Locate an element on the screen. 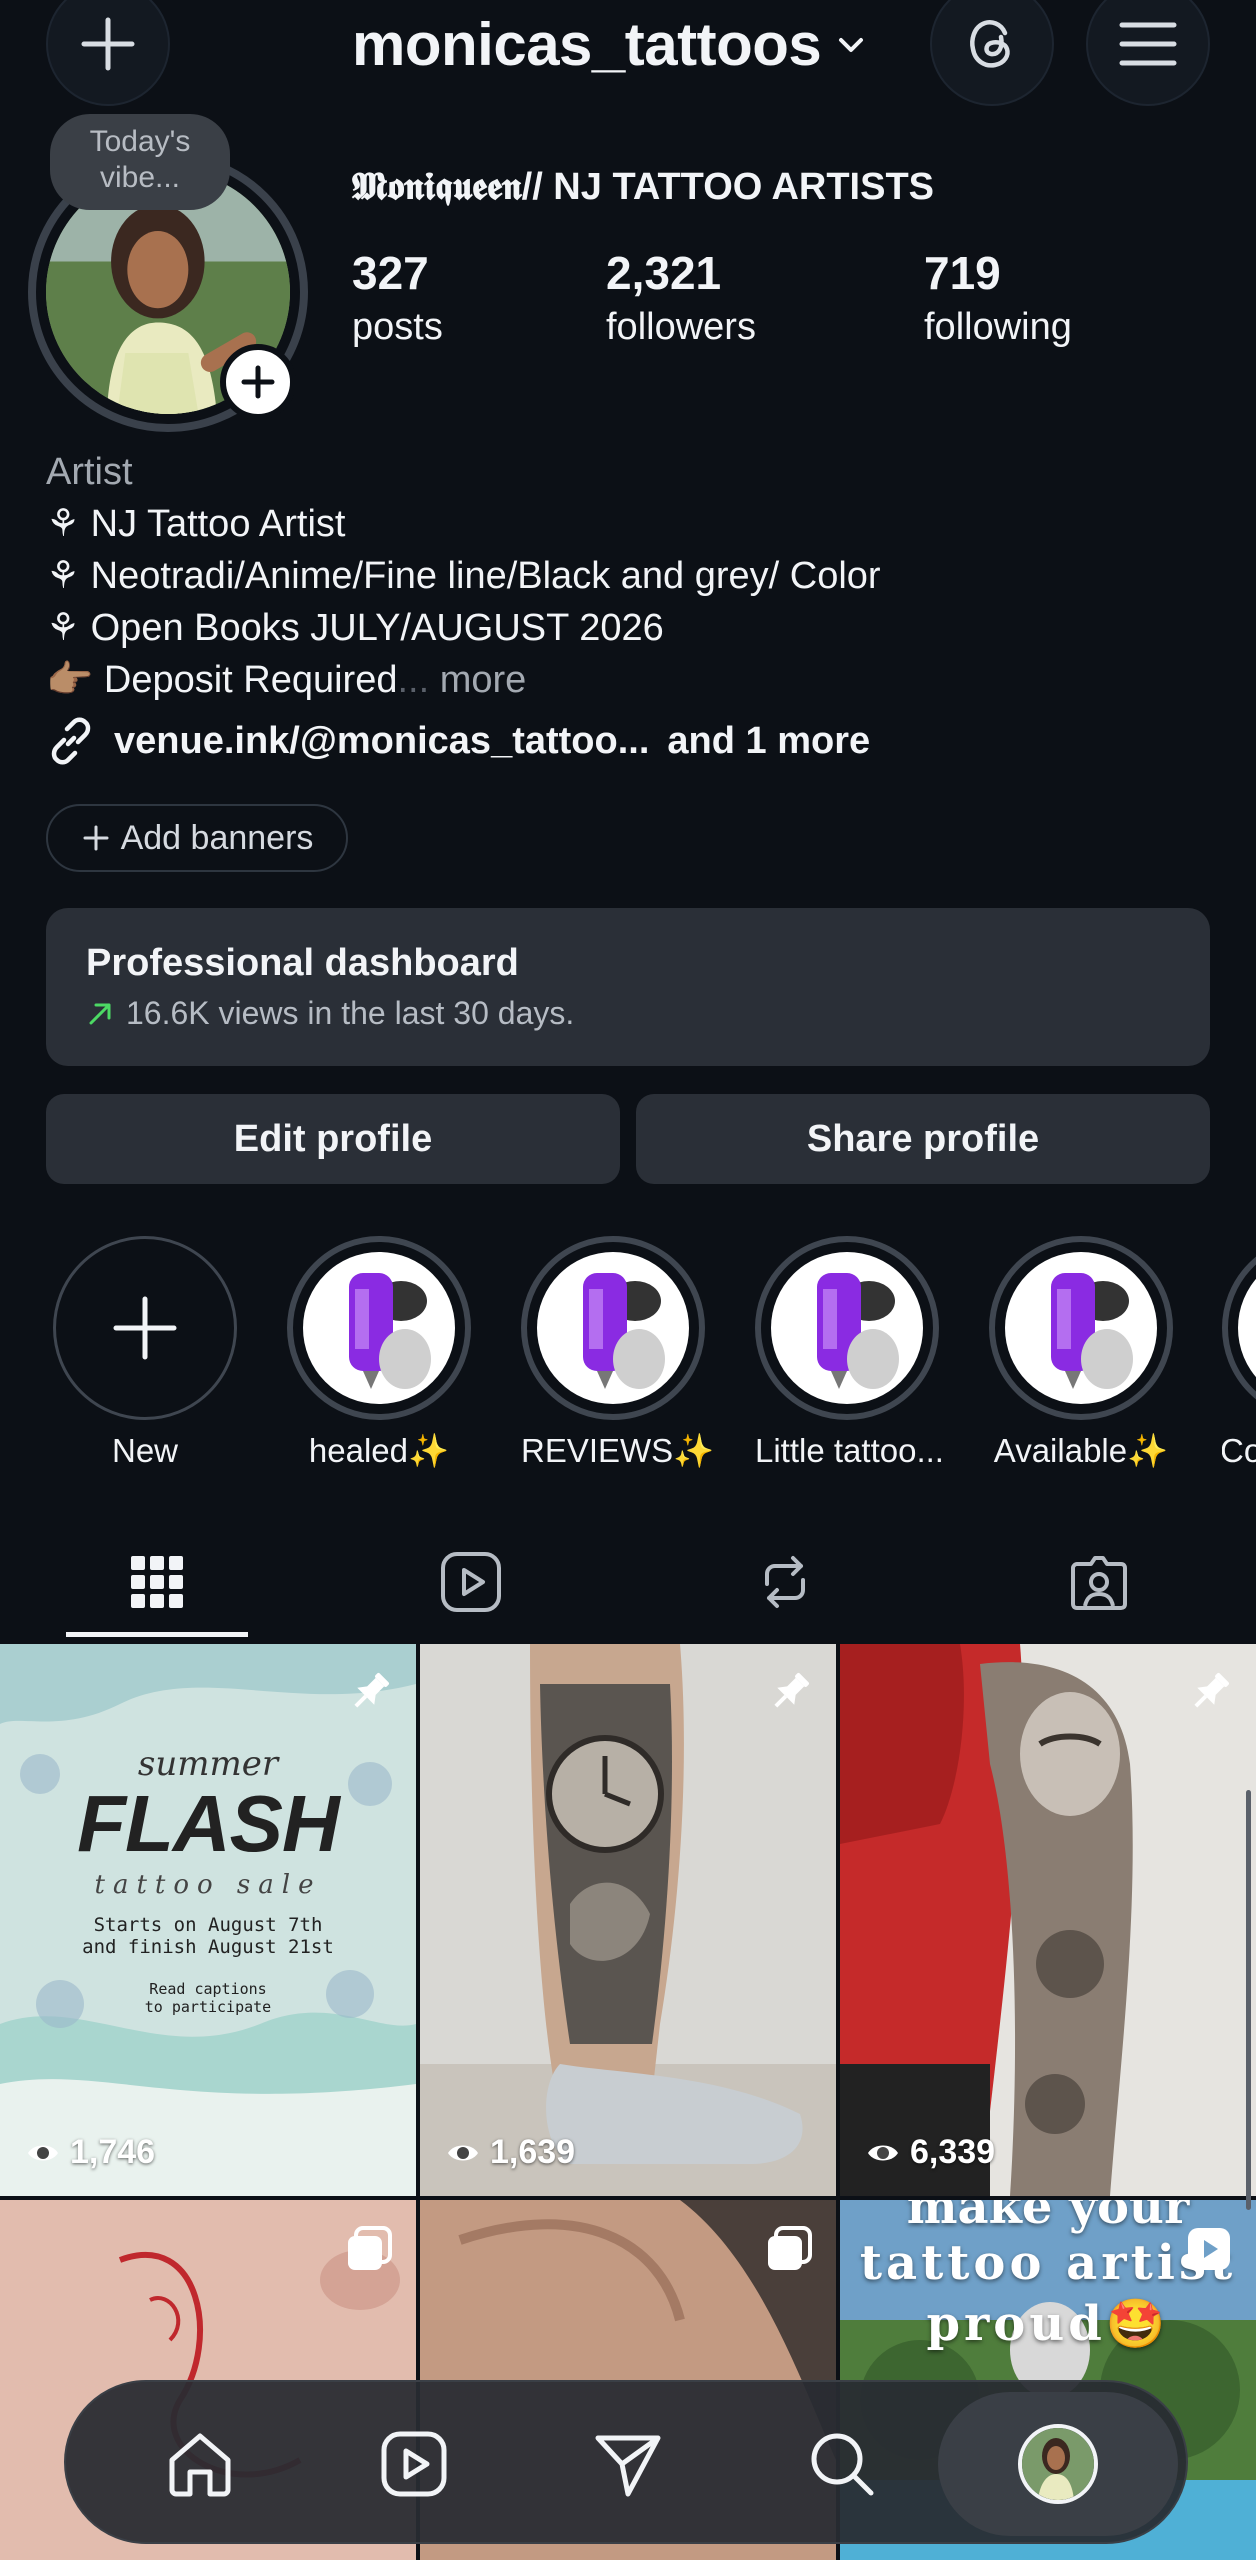 The width and height of the screenshot is (1256, 2560). top-bar: monicas_tattoos is located at coordinates (628, 53).